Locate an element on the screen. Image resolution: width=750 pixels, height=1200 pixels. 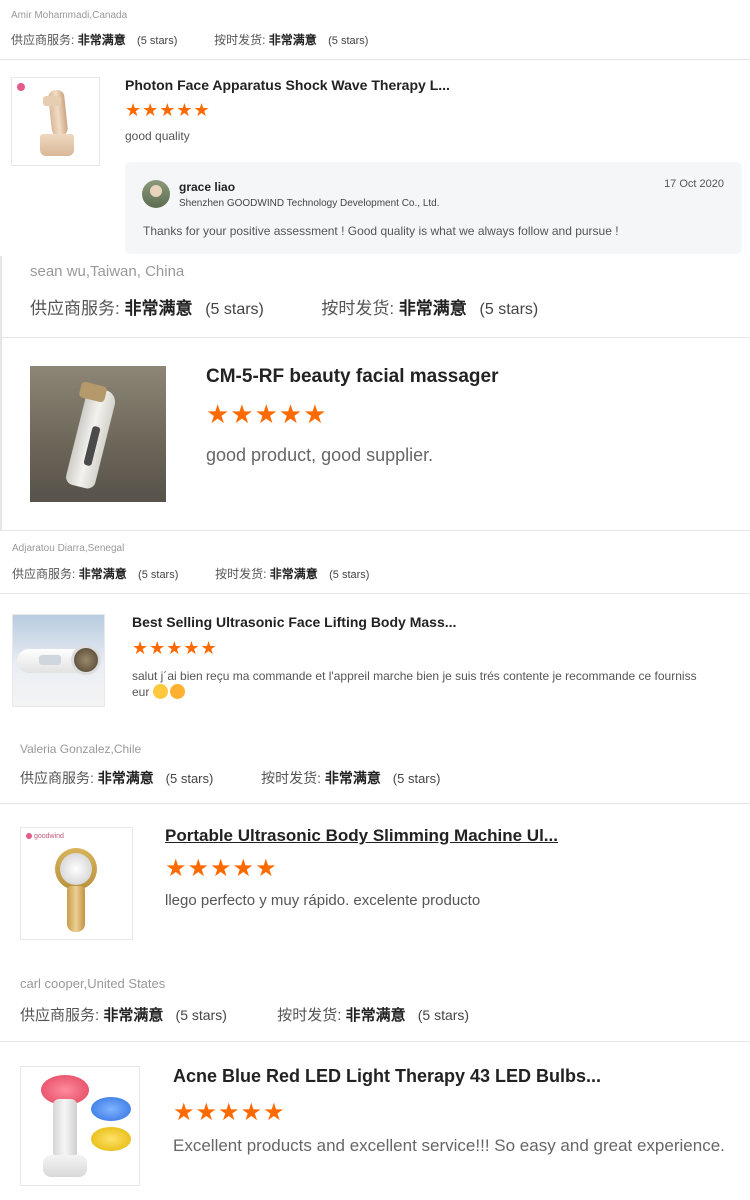
comment-text: eur is located at coordinates (141, 692).